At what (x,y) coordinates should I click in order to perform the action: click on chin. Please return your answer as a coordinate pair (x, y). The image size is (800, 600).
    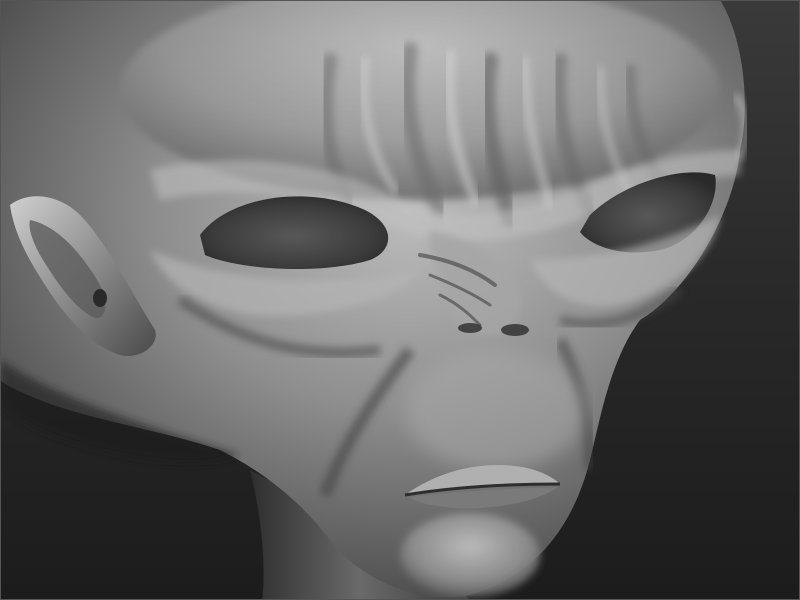
    Looking at the image, I should click on (470, 555).